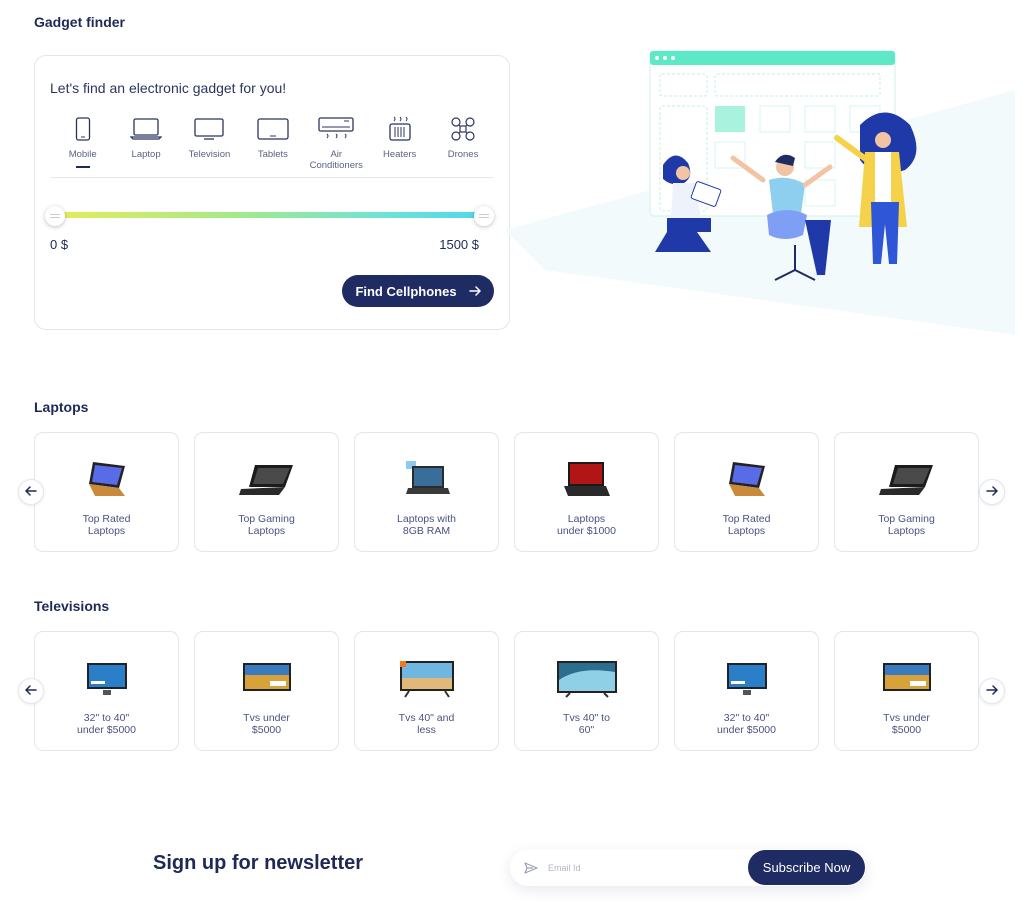  I want to click on tab-laptop: Laptop, so click(145, 146).